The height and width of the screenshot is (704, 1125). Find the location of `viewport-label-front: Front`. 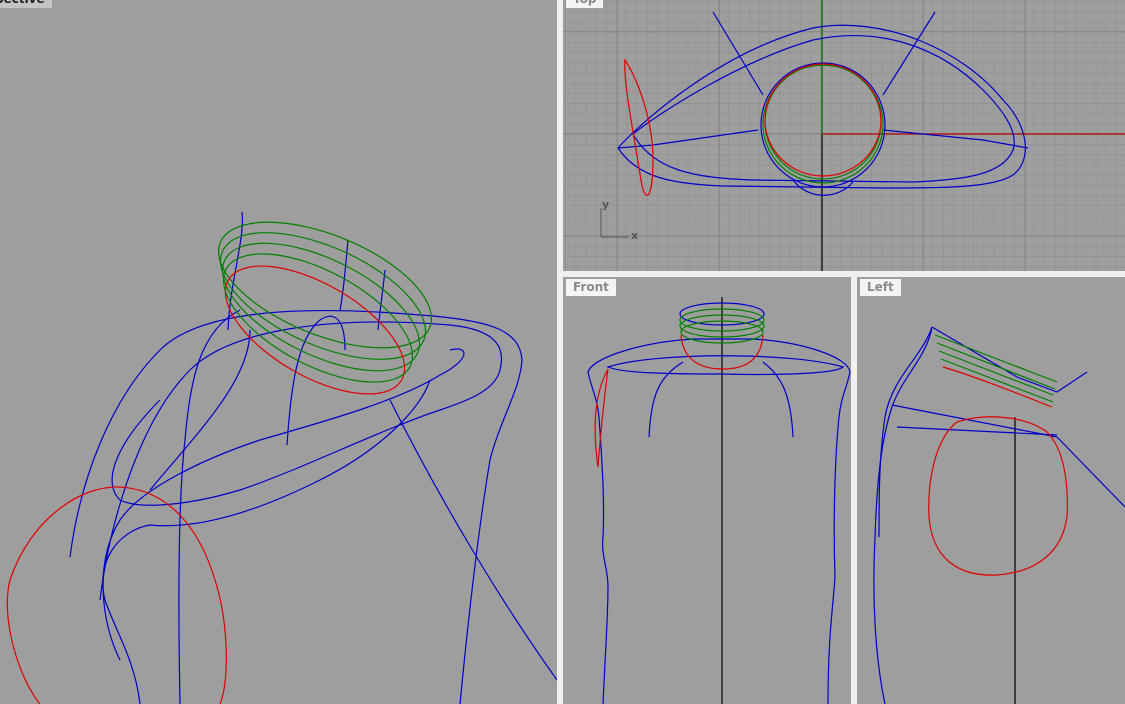

viewport-label-front: Front is located at coordinates (591, 287).